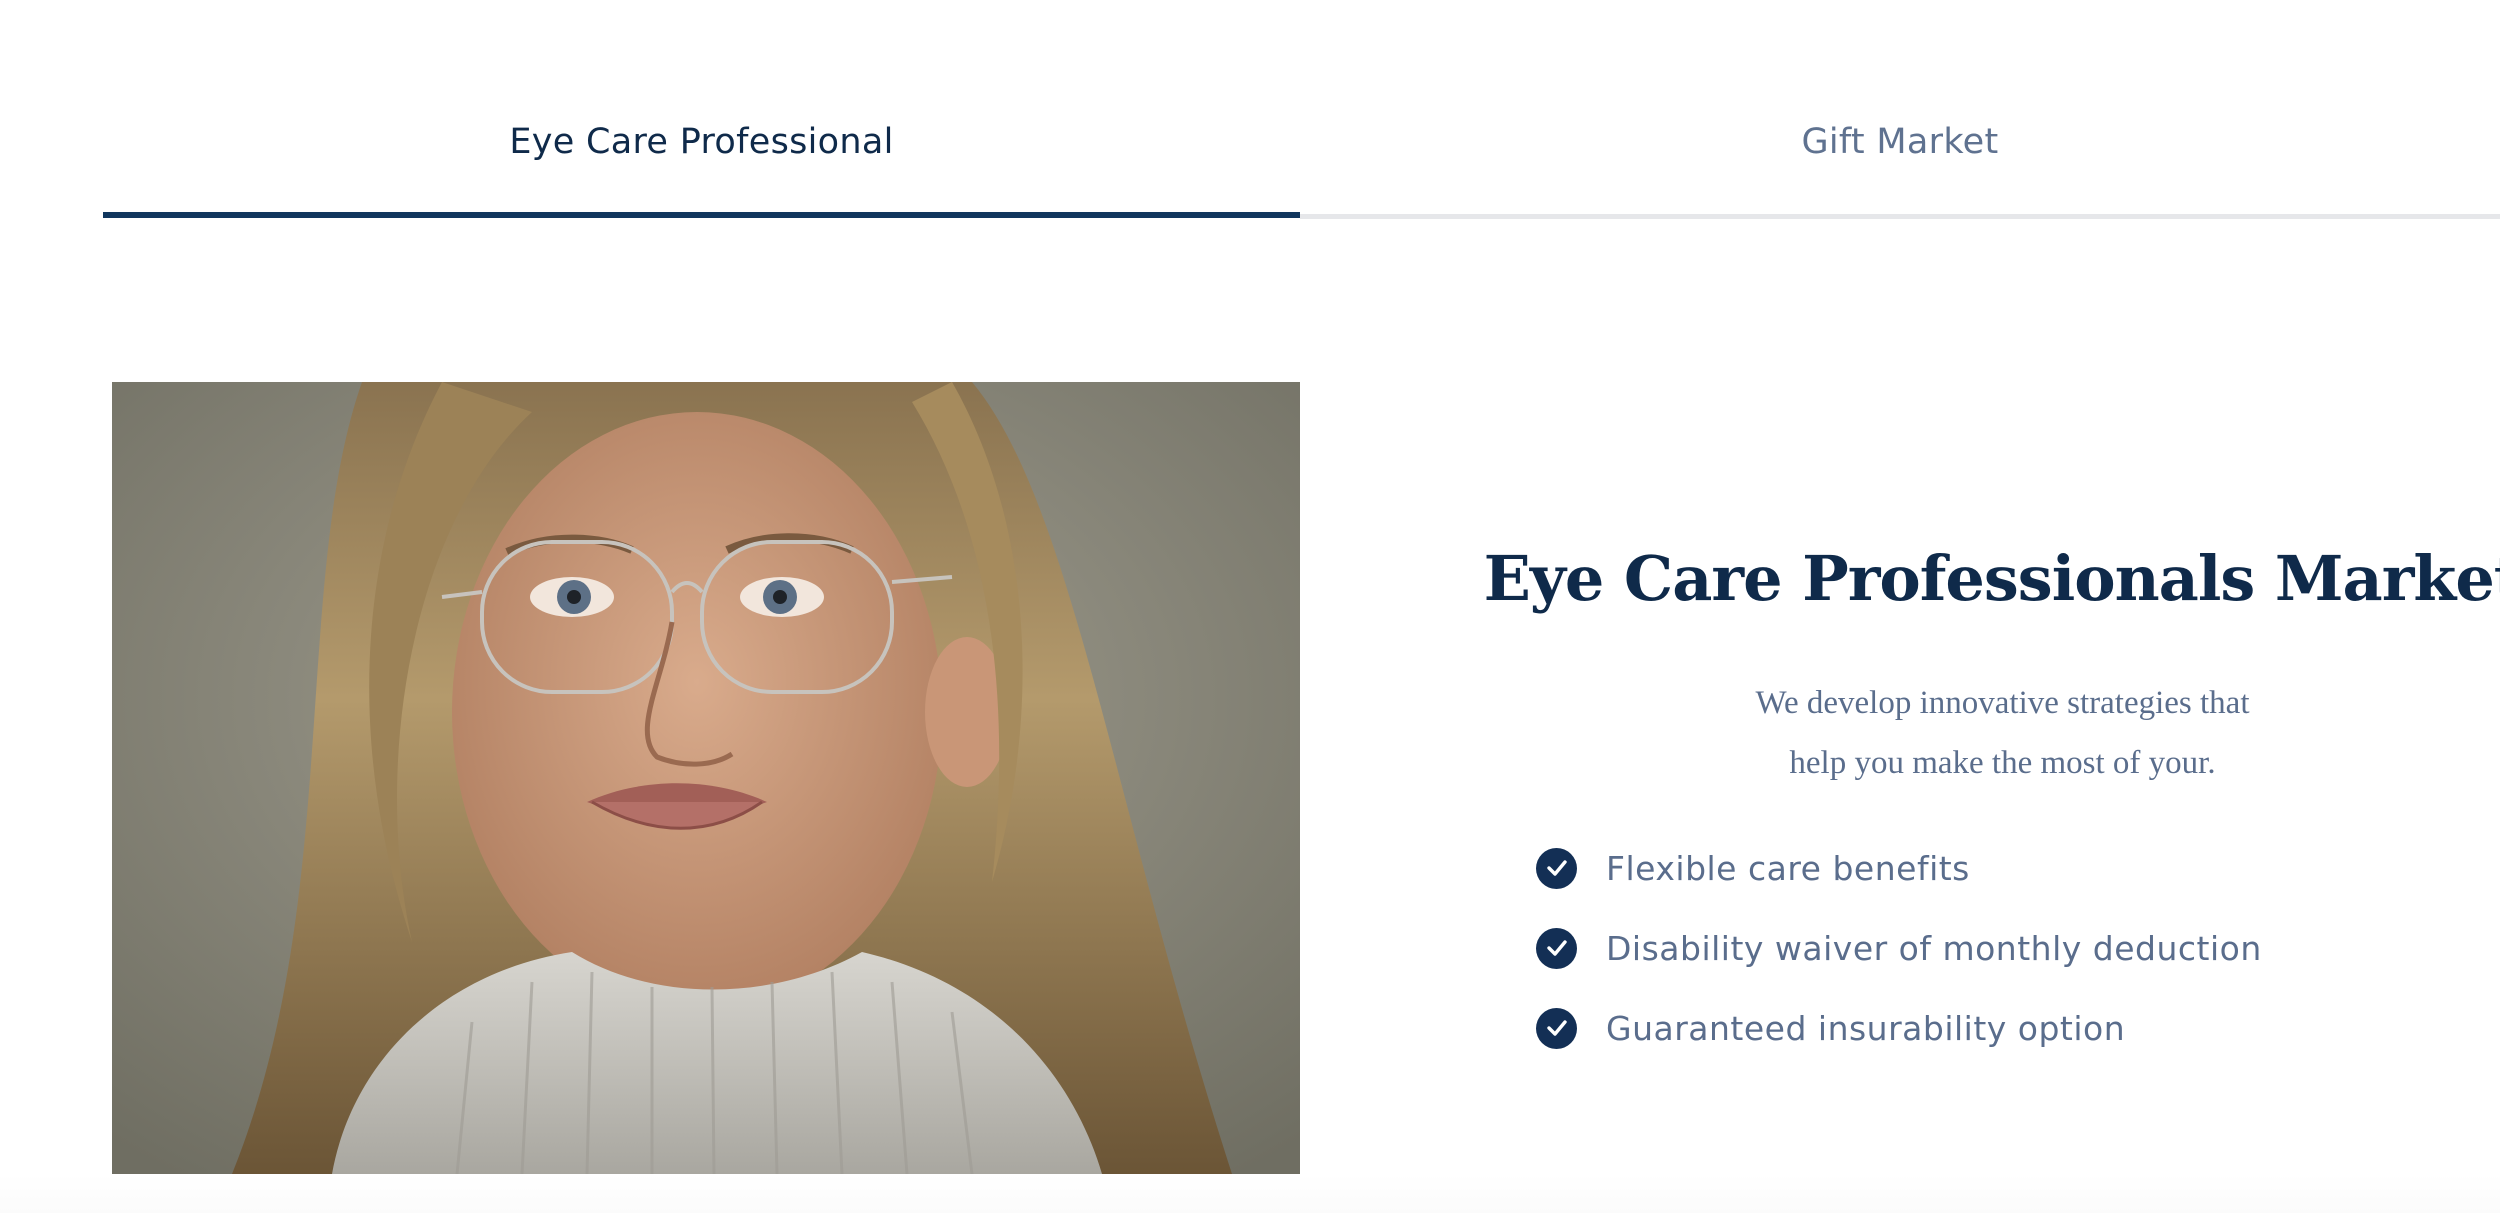 The width and height of the screenshot is (2500, 1213). I want to click on tab-eye-care-professional: Eye Care Professional, so click(701, 142).